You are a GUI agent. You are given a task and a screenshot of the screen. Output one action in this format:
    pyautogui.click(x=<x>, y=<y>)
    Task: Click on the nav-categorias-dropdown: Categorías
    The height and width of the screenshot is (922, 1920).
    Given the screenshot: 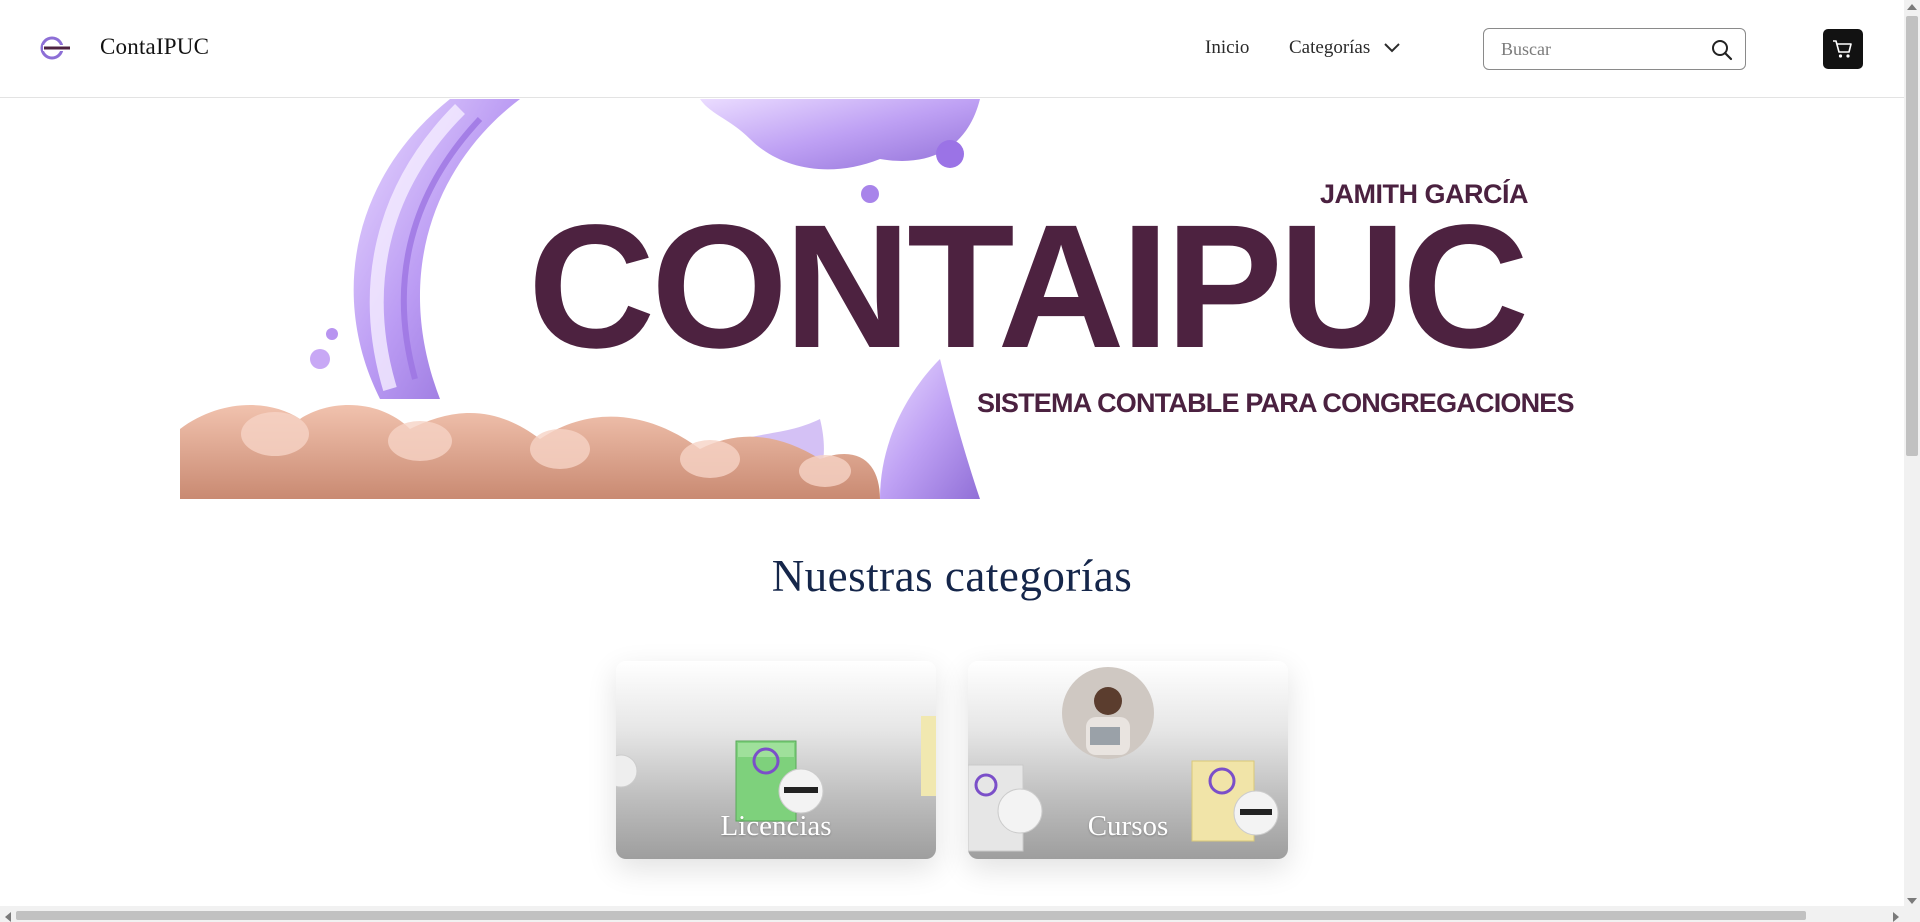 What is the action you would take?
    pyautogui.click(x=1344, y=48)
    